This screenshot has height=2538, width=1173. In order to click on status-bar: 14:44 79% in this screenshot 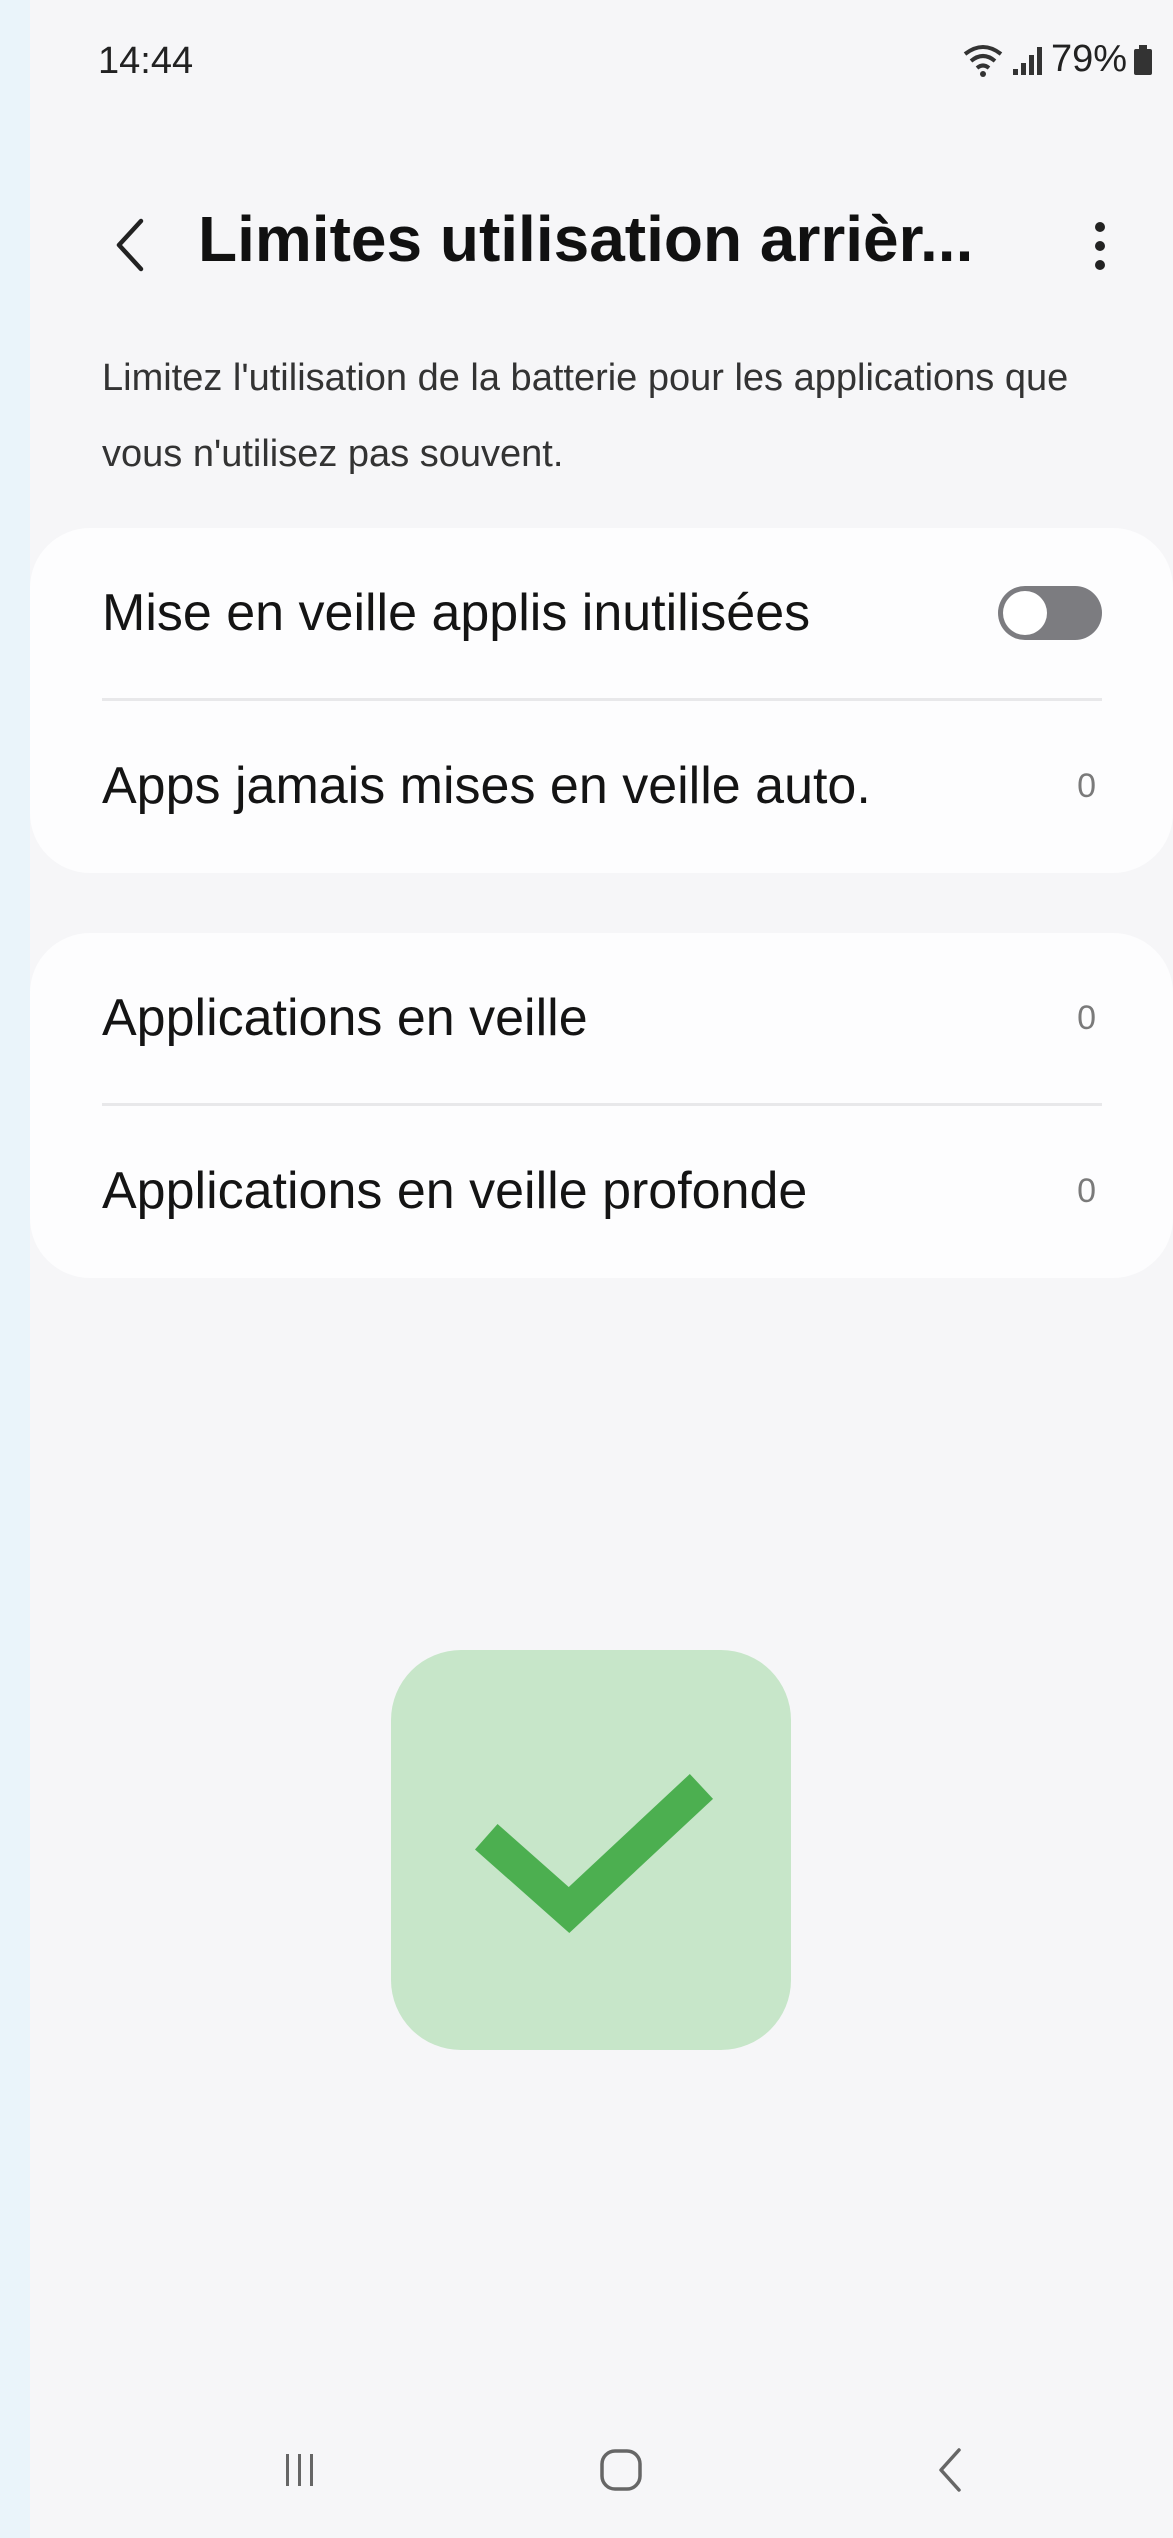, I will do `click(601, 65)`.